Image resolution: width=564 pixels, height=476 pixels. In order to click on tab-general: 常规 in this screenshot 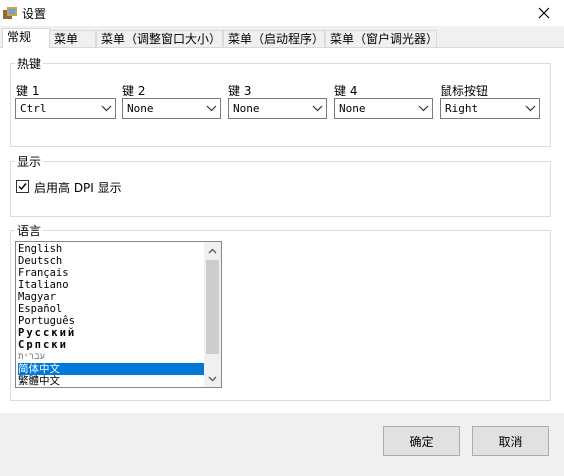, I will do `click(26, 38)`.